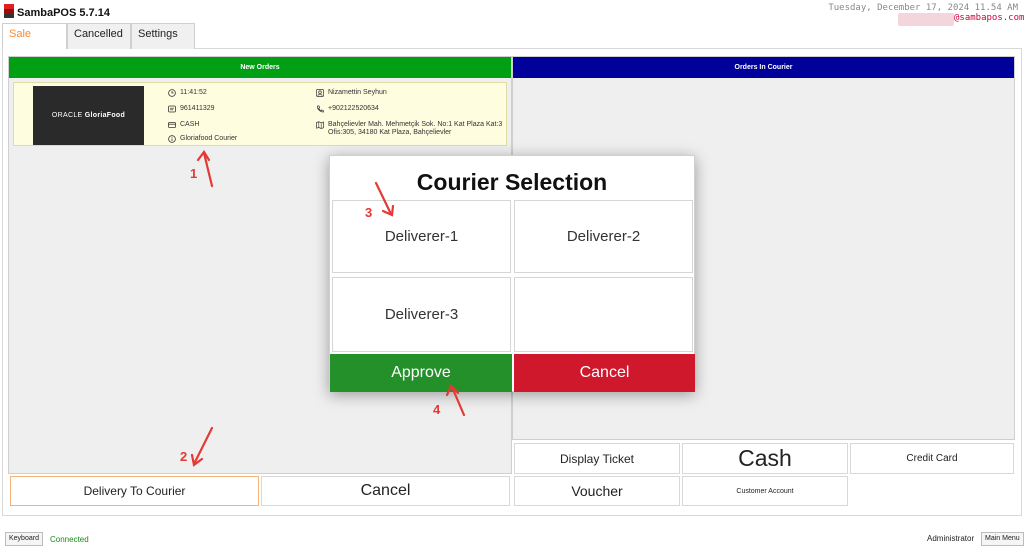 The width and height of the screenshot is (1024, 550). Describe the element at coordinates (63, 13) in the screenshot. I see `app-title: SambaPOS 5.7.14` at that location.